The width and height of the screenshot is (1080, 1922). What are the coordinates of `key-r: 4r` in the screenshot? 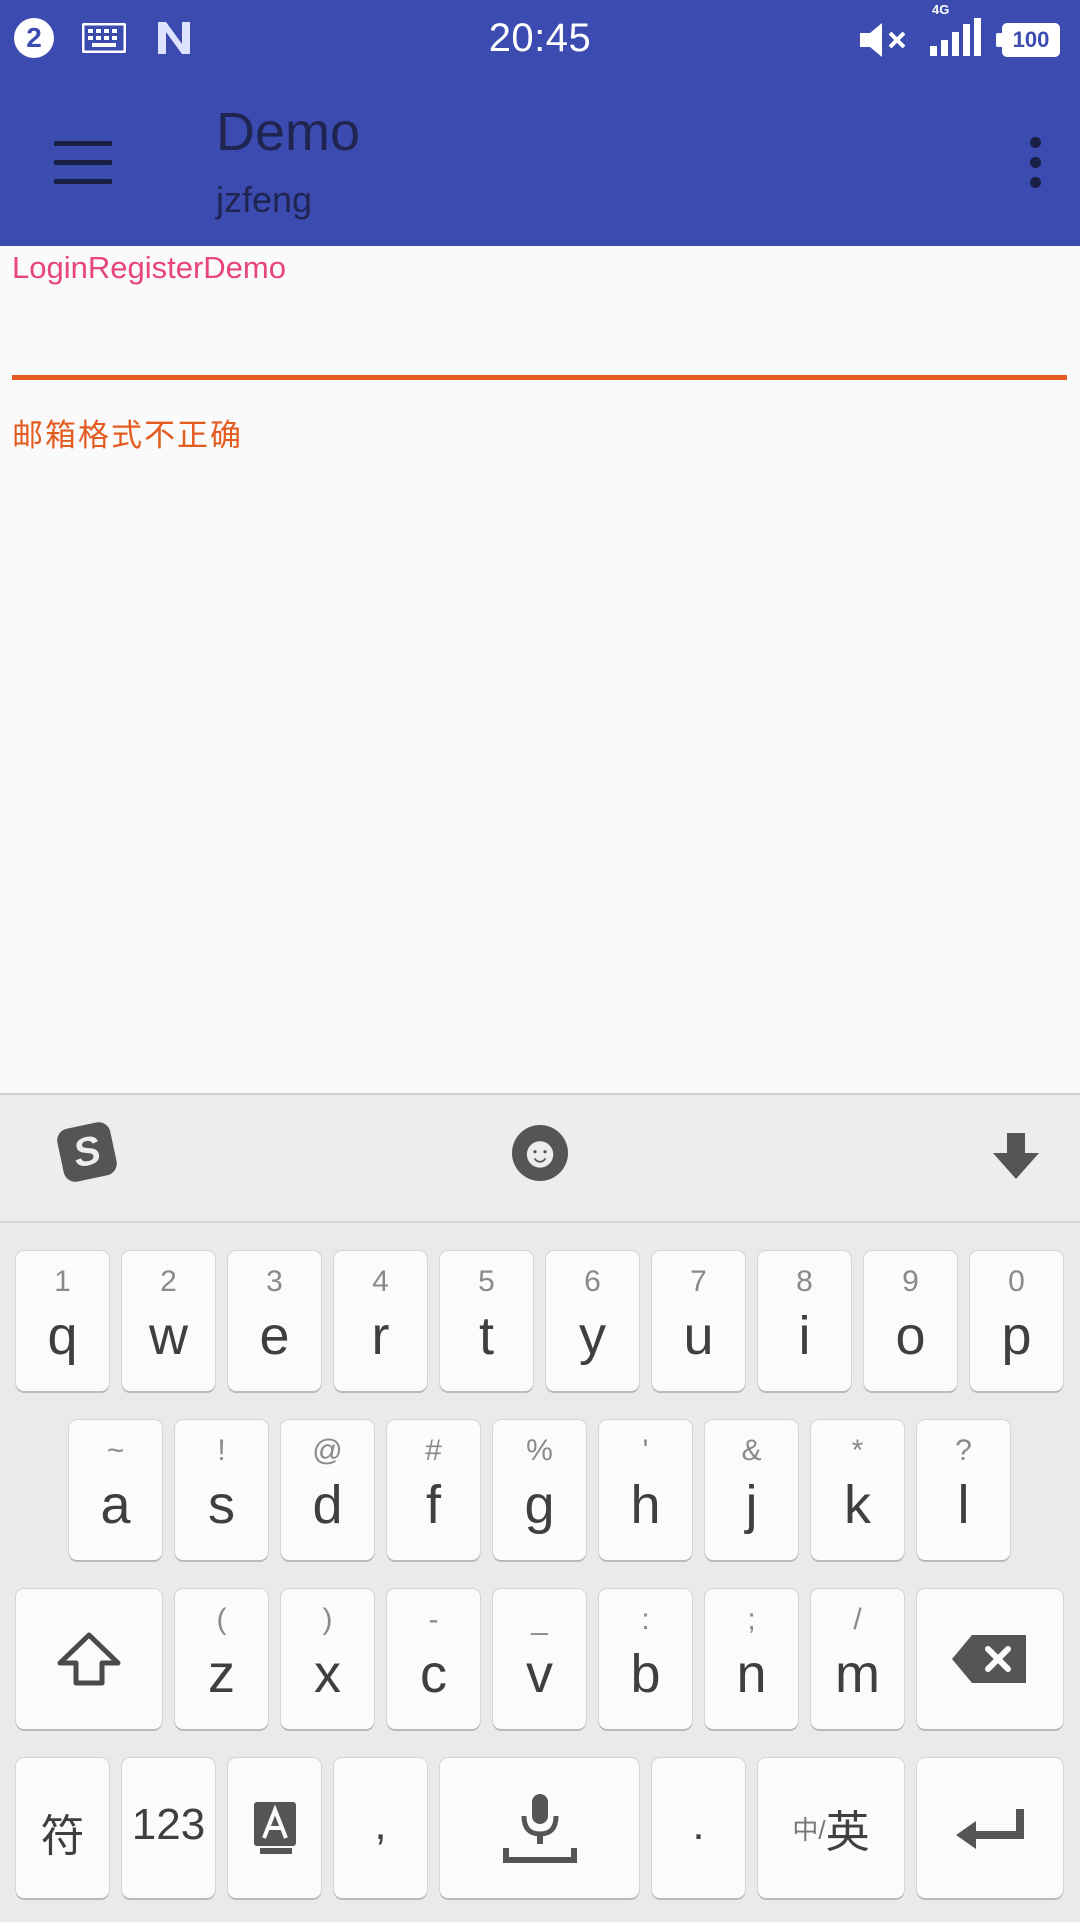 It's located at (380, 1321).